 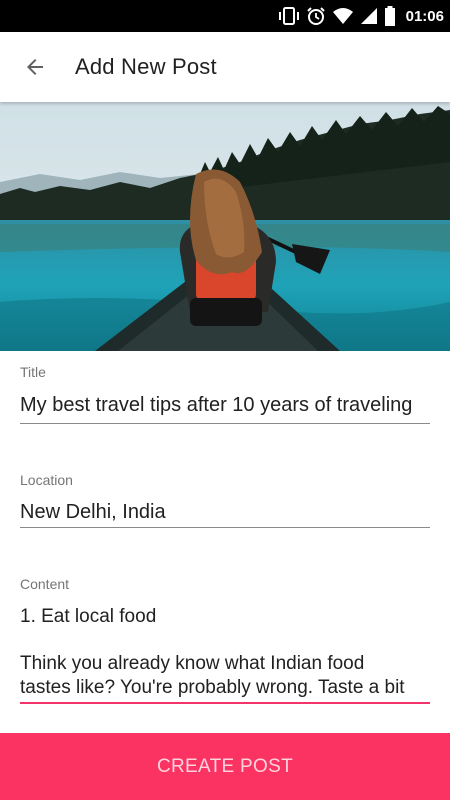 What do you see at coordinates (225, 67) in the screenshot?
I see `app-bar: Add New Post` at bounding box center [225, 67].